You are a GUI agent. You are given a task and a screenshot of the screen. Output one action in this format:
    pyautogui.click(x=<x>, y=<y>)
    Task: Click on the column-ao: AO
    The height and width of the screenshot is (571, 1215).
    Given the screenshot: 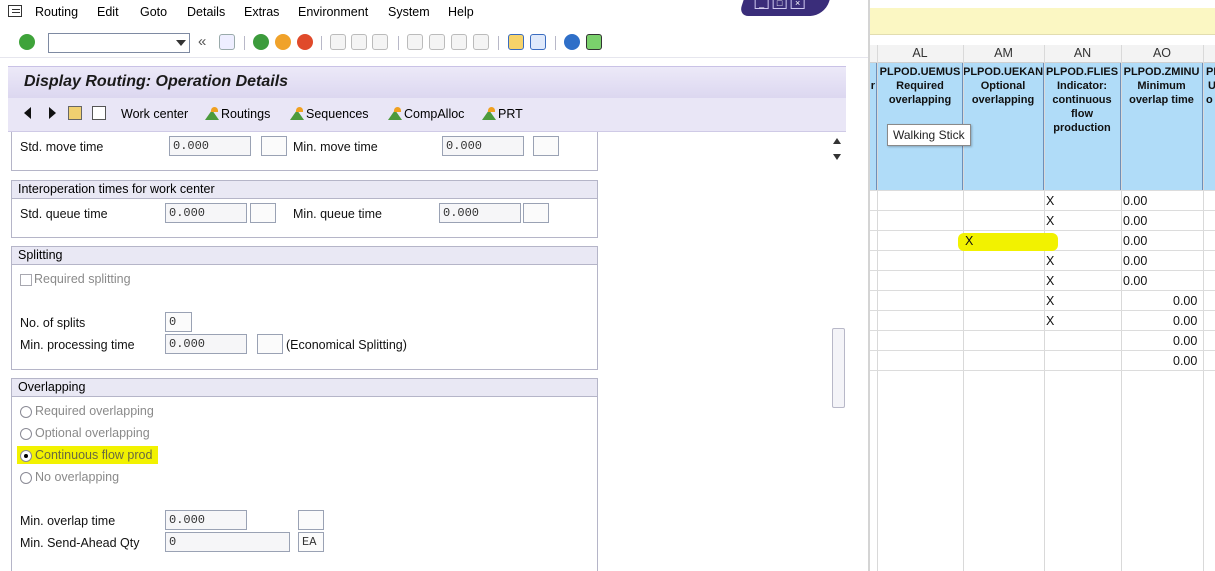 What is the action you would take?
    pyautogui.click(x=1162, y=53)
    